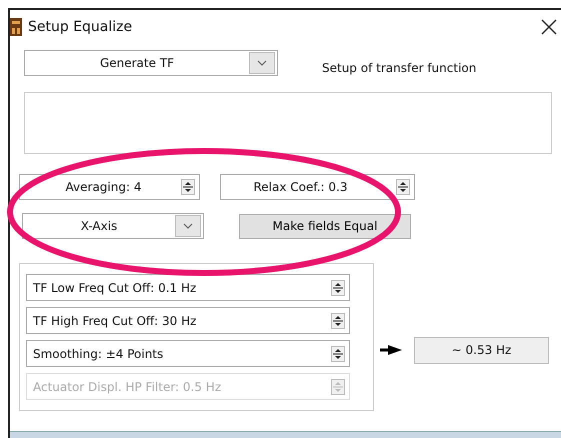 The width and height of the screenshot is (561, 438). What do you see at coordinates (317, 187) in the screenshot?
I see `spin-field: Relax Coef.: 0.3` at bounding box center [317, 187].